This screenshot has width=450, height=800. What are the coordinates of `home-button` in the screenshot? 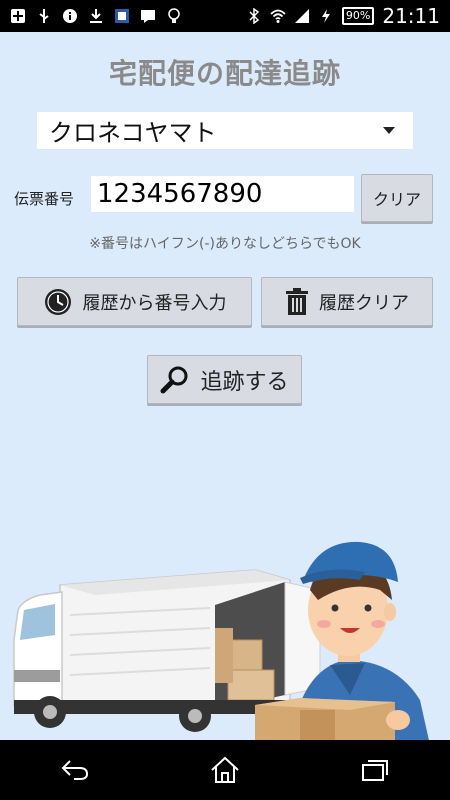 It's located at (225, 770).